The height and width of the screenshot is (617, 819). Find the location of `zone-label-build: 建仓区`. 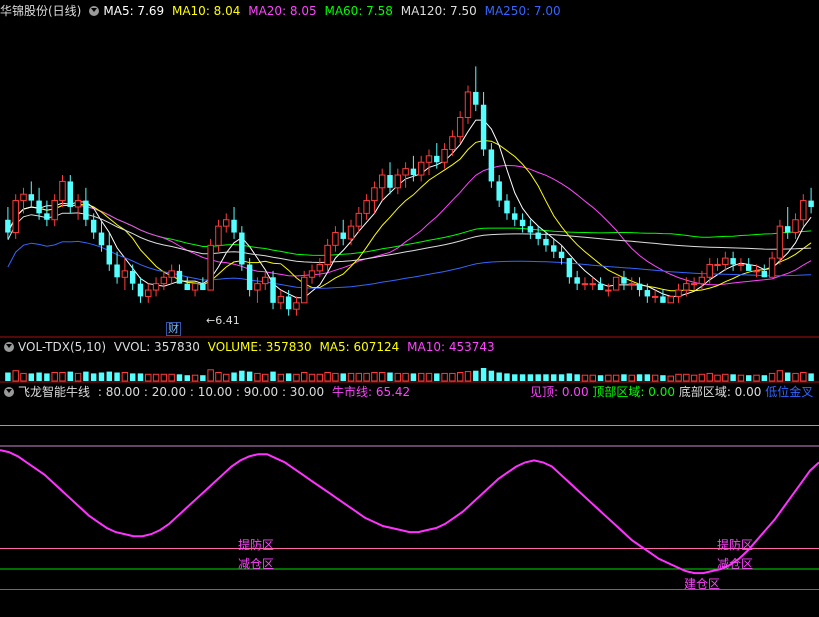

zone-label-build: 建仓区 is located at coordinates (702, 584).